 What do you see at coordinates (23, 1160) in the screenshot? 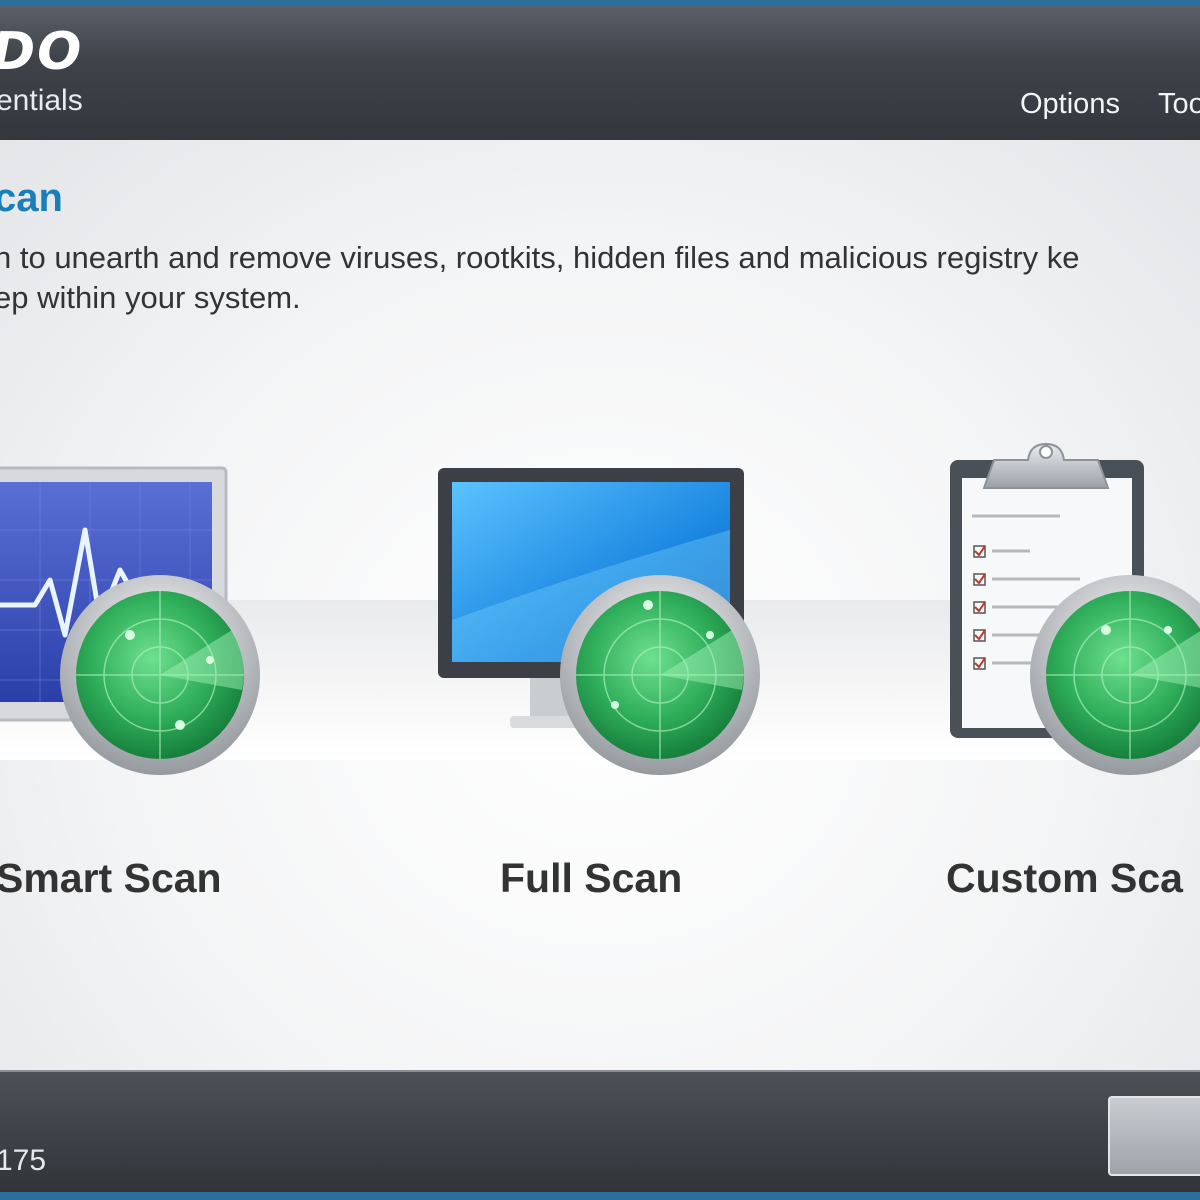
I see `version-text: 175` at bounding box center [23, 1160].